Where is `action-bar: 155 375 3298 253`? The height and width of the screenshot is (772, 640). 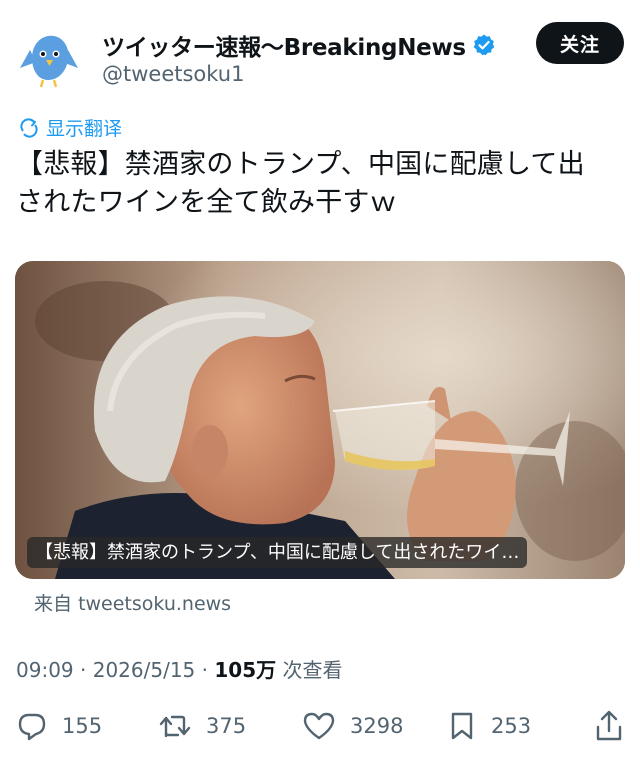 action-bar: 155 375 3298 253 is located at coordinates (321, 726).